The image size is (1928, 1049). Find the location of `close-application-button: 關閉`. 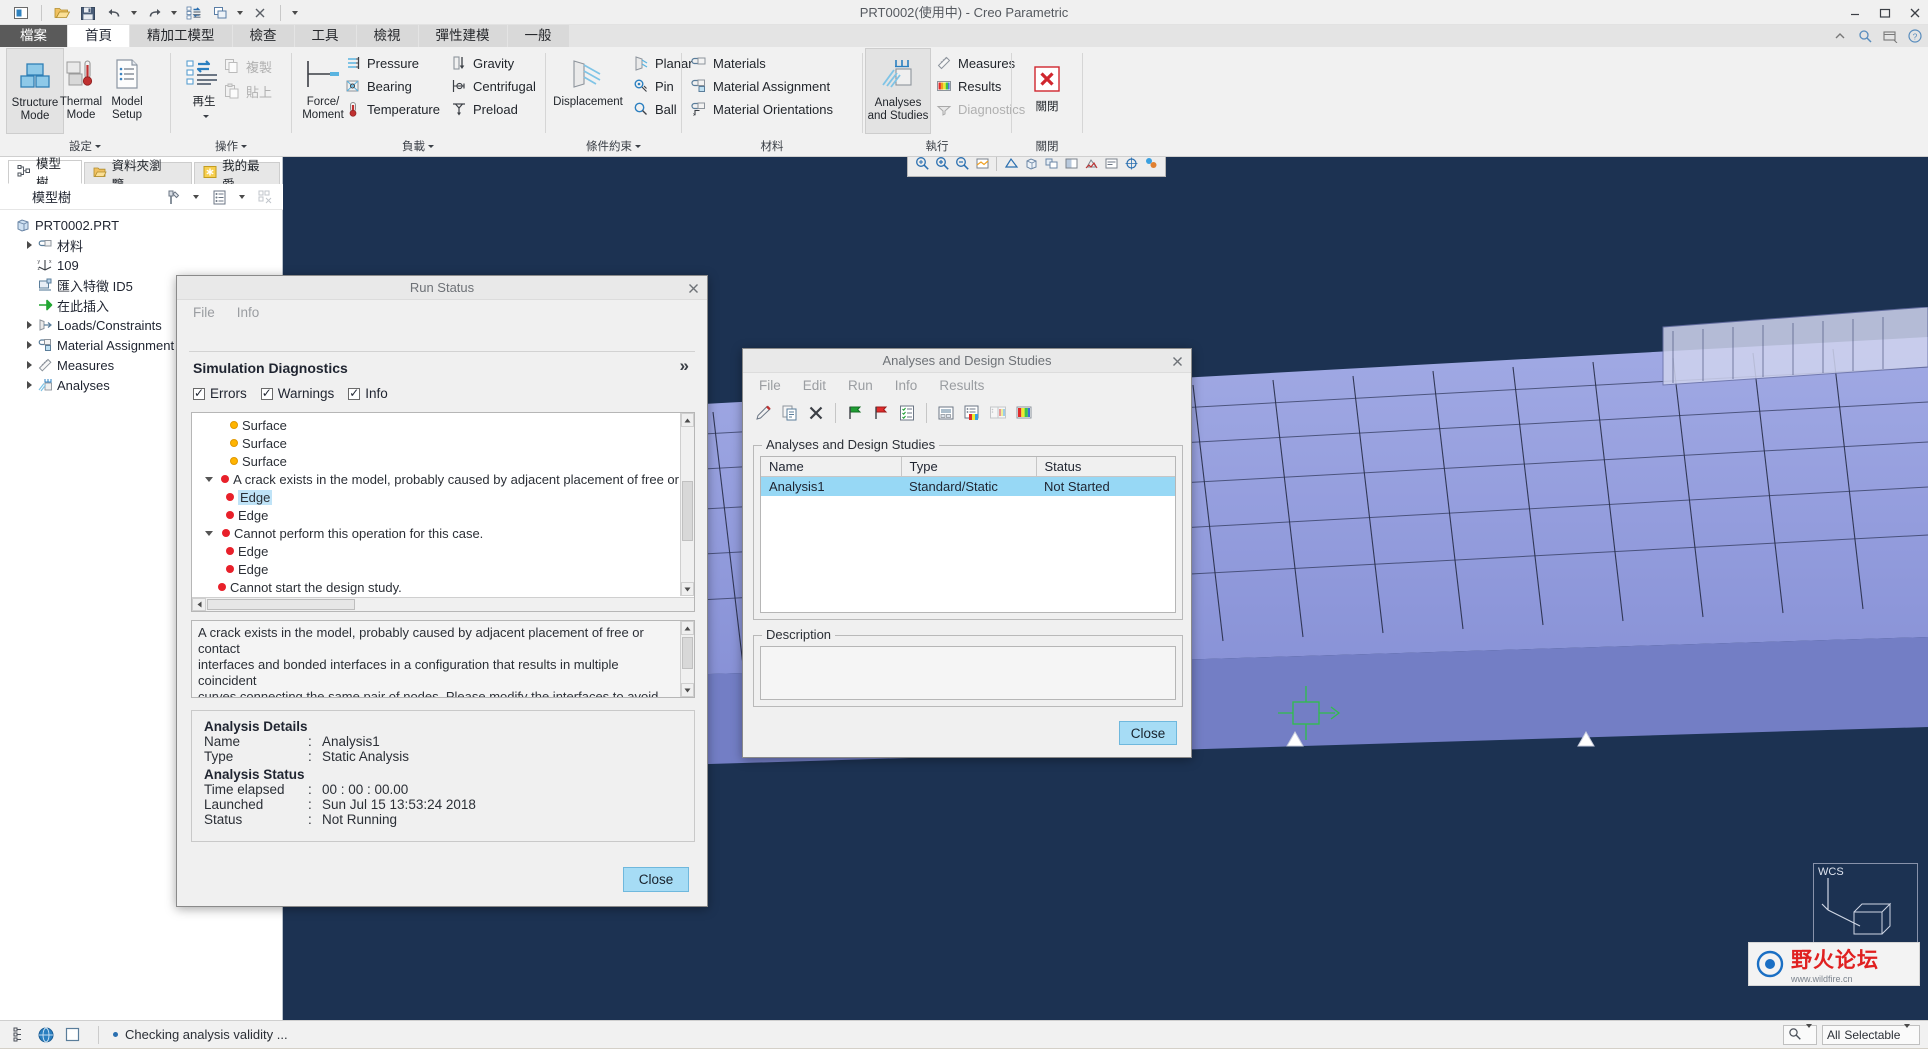

close-application-button: 關閉 is located at coordinates (1047, 96).